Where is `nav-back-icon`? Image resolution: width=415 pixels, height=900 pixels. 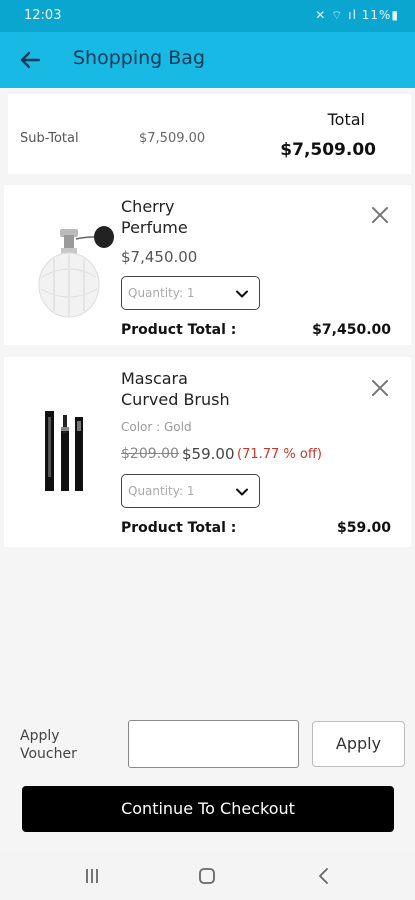 nav-back-icon is located at coordinates (324, 876).